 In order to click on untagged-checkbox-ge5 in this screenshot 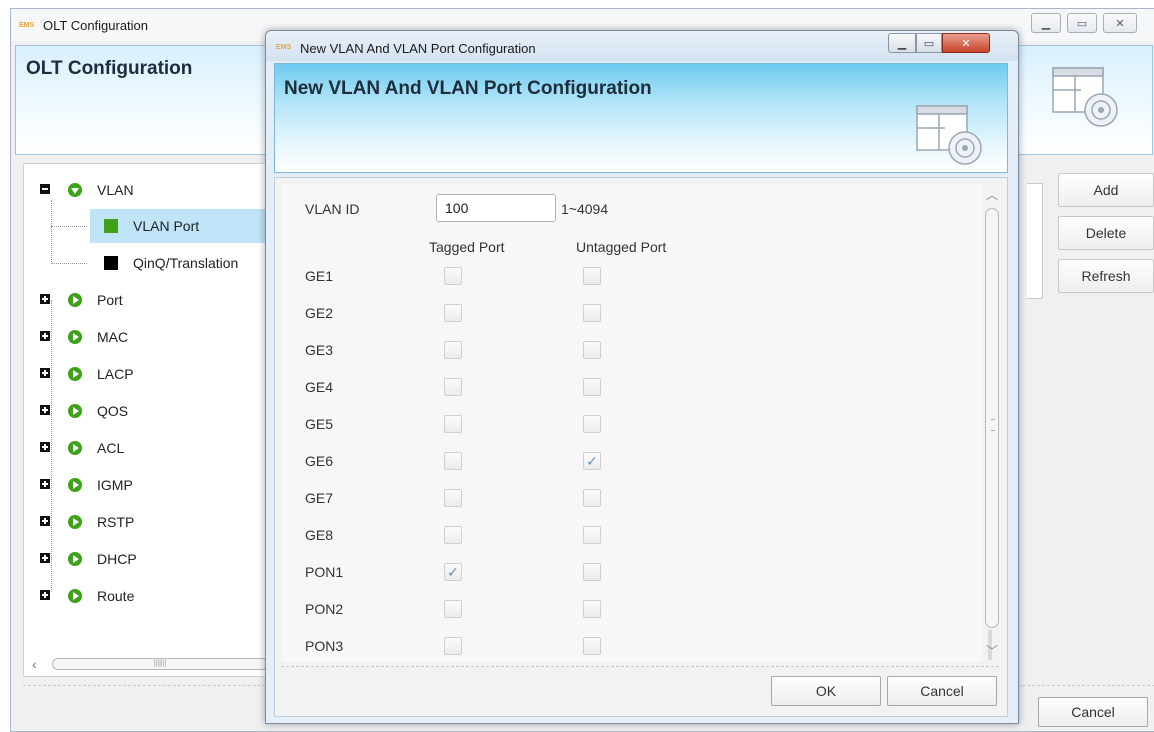, I will do `click(592, 424)`.